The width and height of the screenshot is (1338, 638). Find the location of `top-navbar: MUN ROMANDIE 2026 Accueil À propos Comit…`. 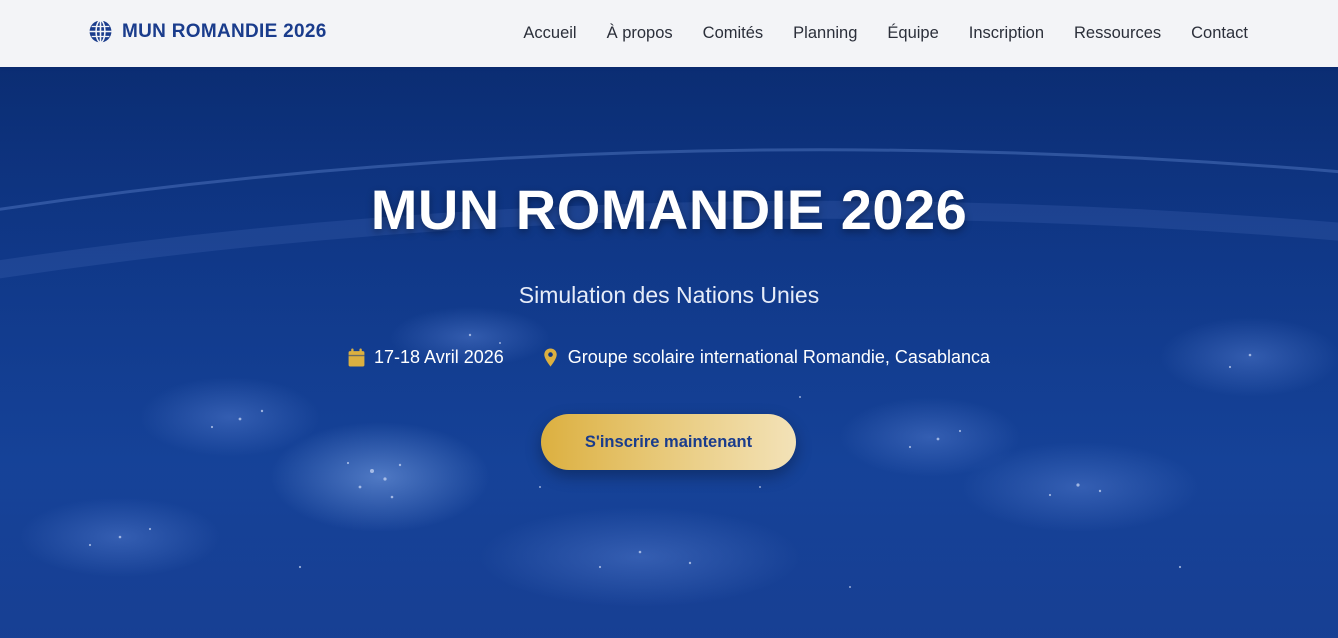

top-navbar: MUN ROMANDIE 2026 Accueil À propos Comit… is located at coordinates (669, 33).